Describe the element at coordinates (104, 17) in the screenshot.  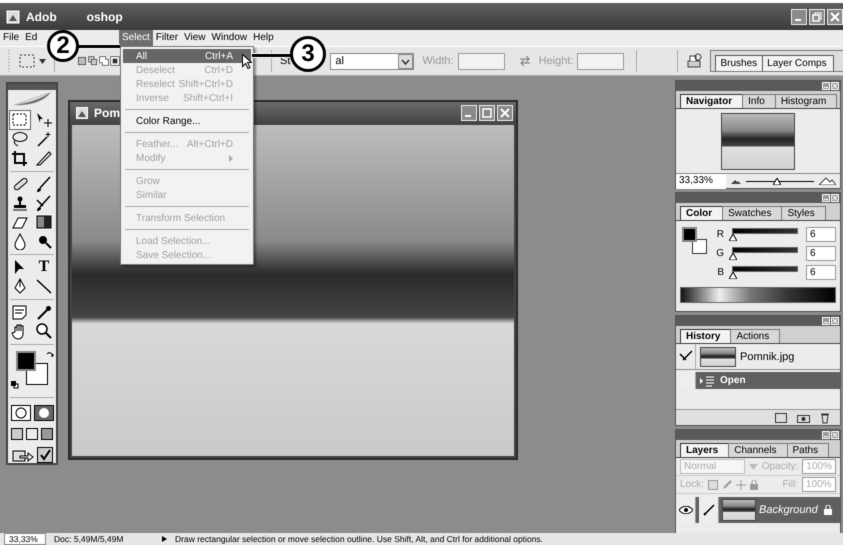
I see `window-title: oshop` at that location.